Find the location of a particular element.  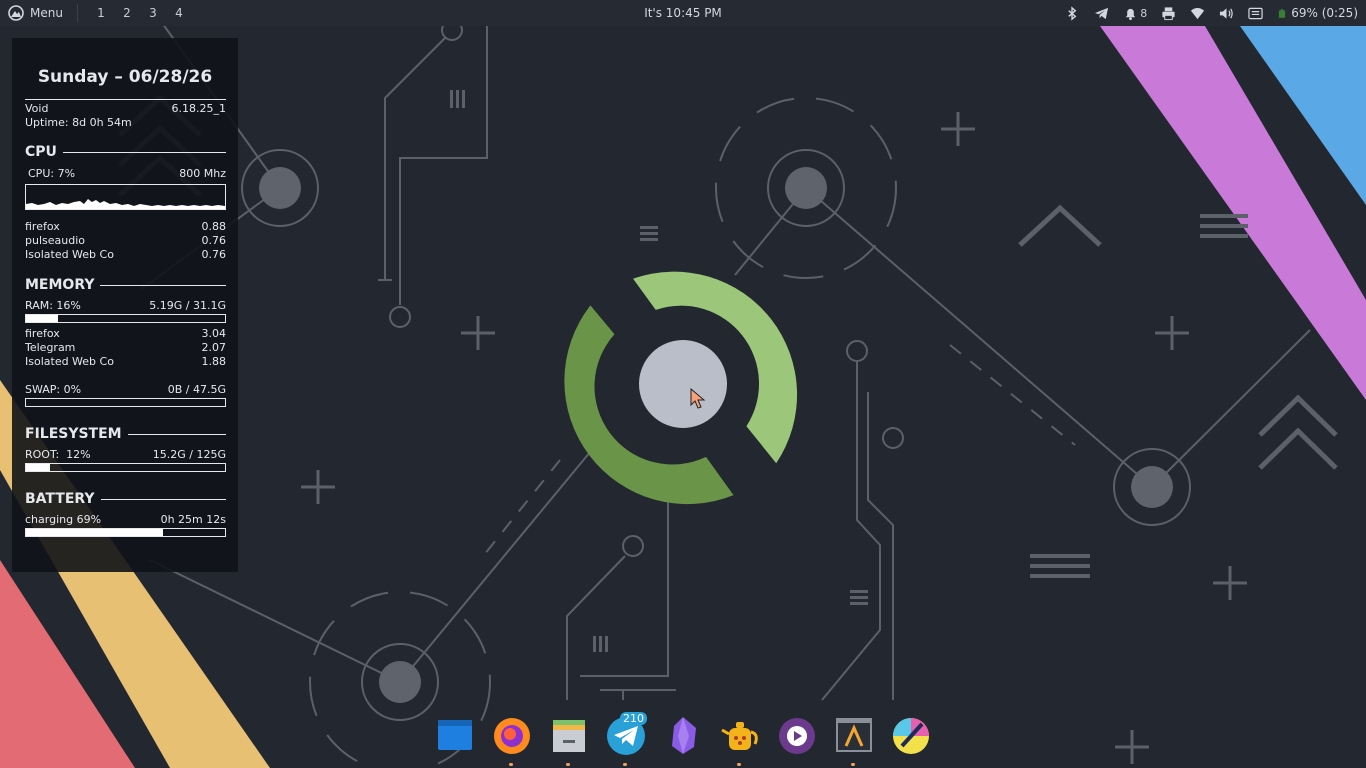

battery-time: 0h 25m 12s is located at coordinates (193, 519).